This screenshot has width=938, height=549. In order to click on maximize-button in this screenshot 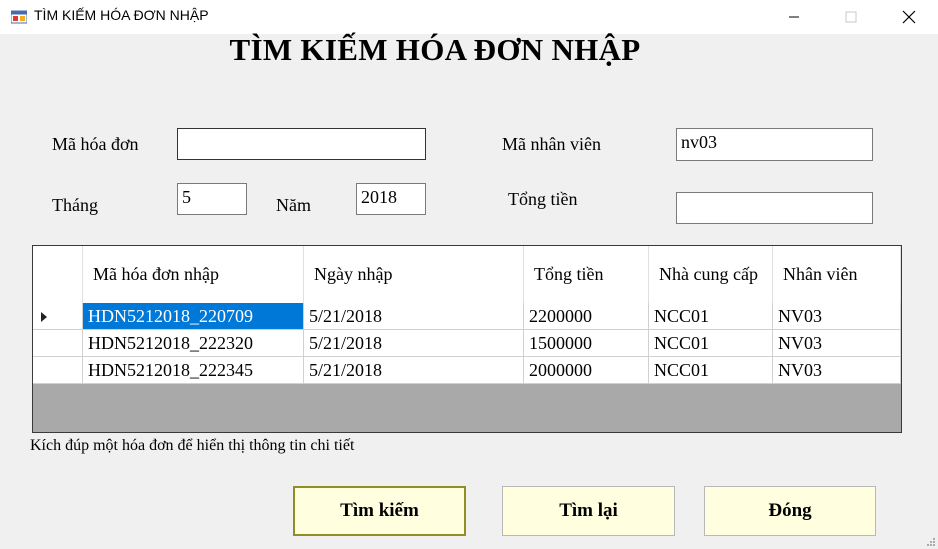, I will do `click(851, 17)`.